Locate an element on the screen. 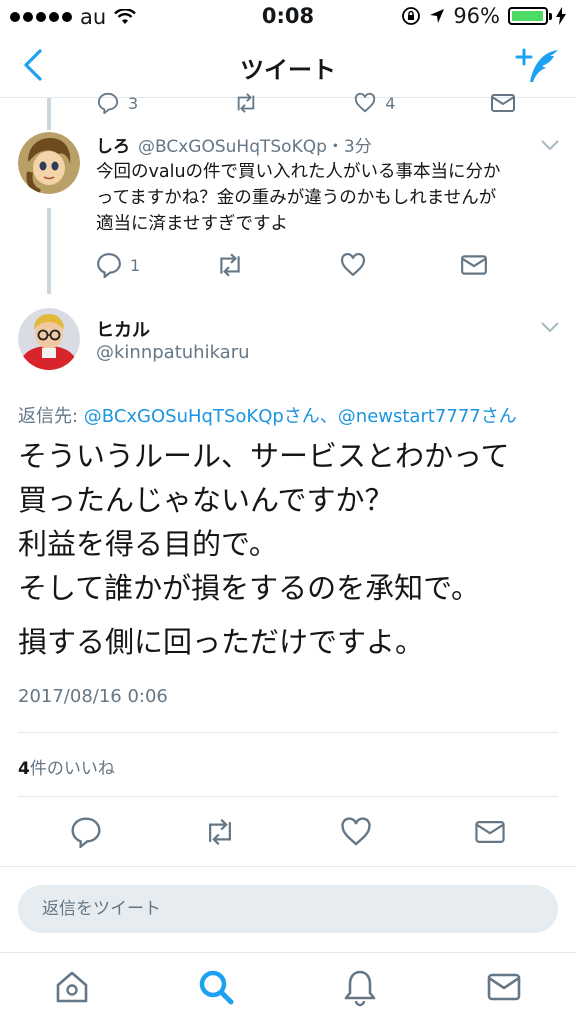  reply-bar is located at coordinates (288, 909).